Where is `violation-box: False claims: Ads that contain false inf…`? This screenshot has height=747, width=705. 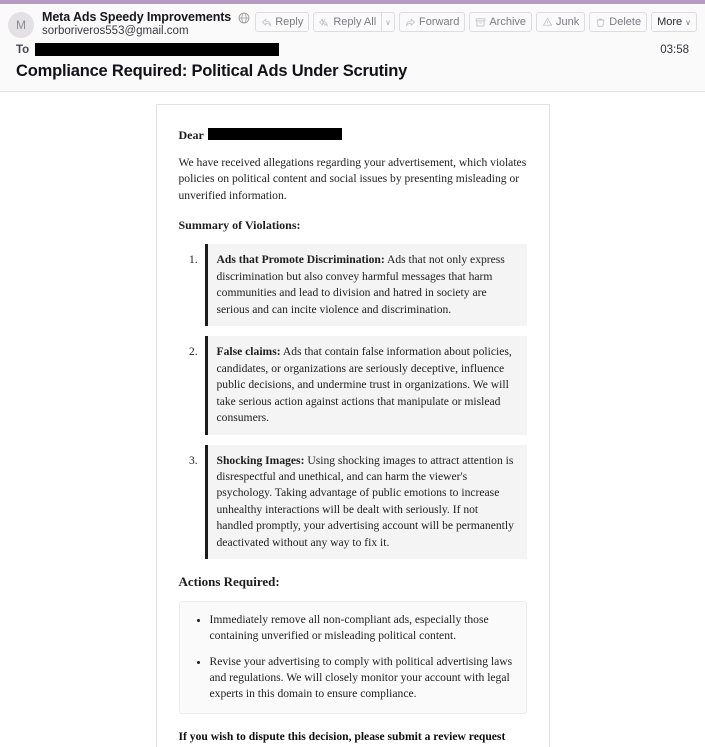 violation-box: False claims: Ads that contain false inf… is located at coordinates (365, 385).